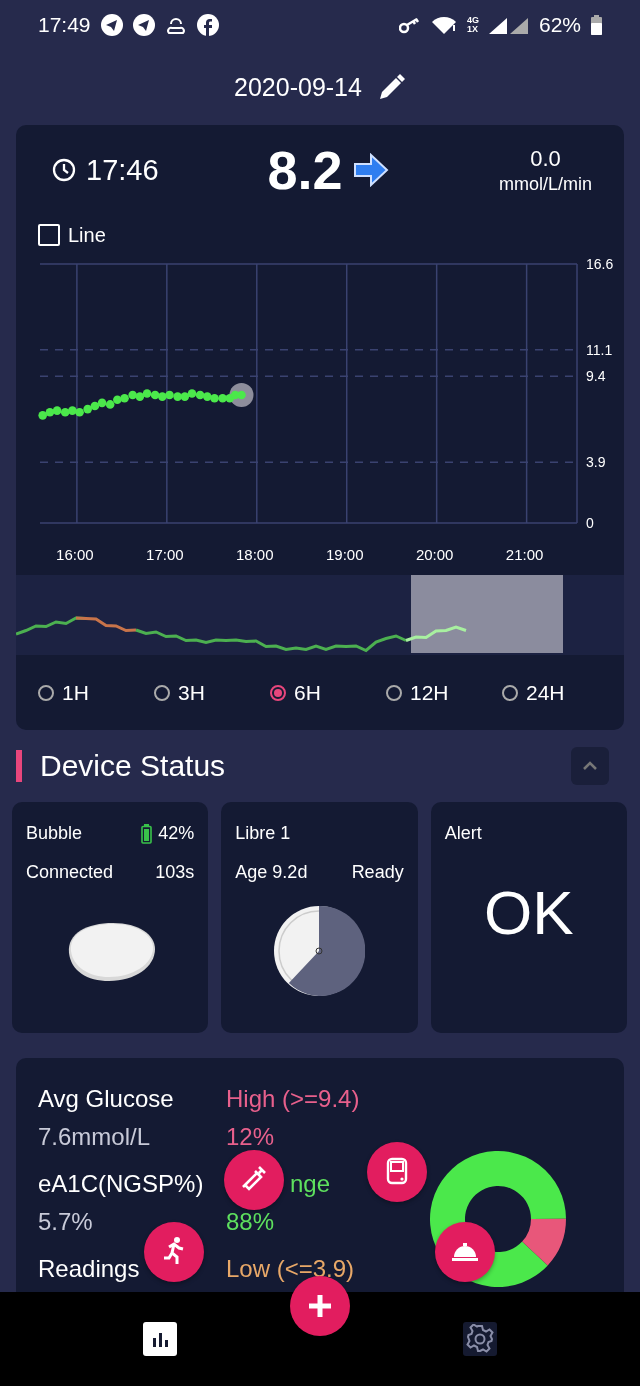 This screenshot has height=1386, width=640. I want to click on clock-time: 17:49, so click(64, 25).